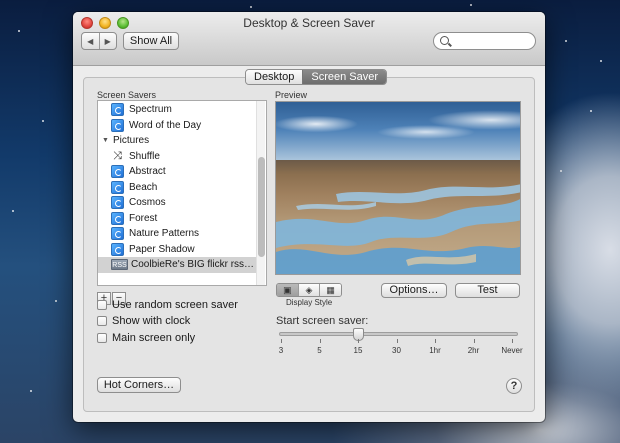 The width and height of the screenshot is (620, 443). I want to click on list-item: Paper Shadow, so click(178, 250).